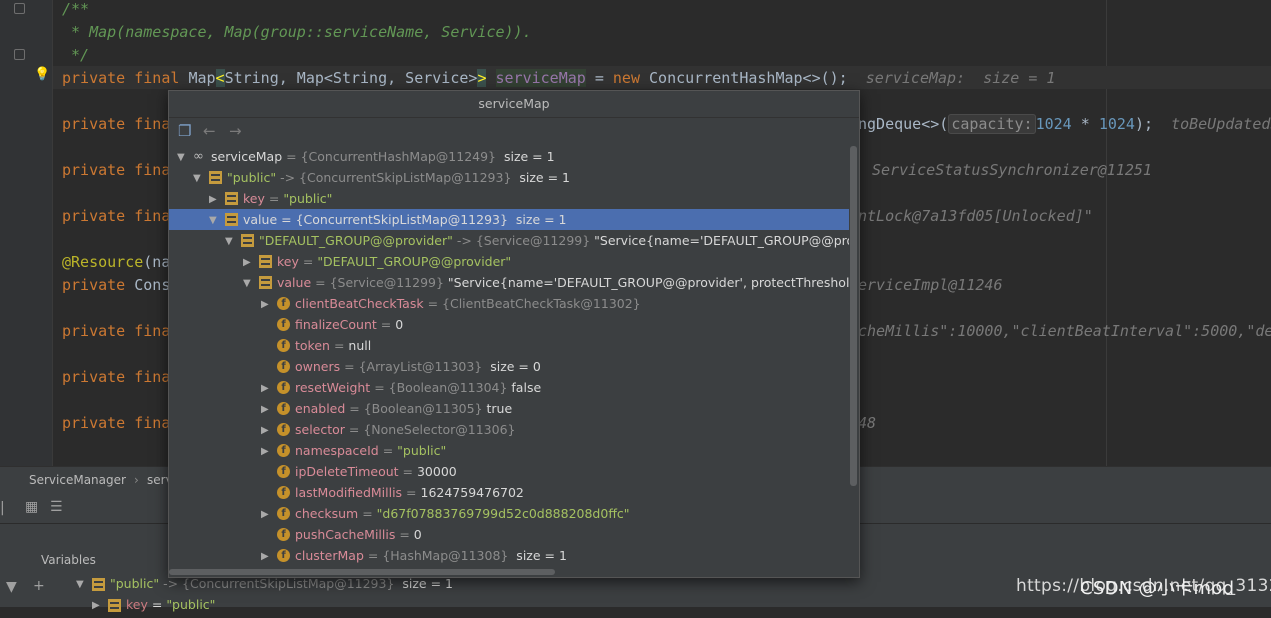  I want to click on tree-node: f lastModifiedMillis = 1624759476702, so click(509, 492).